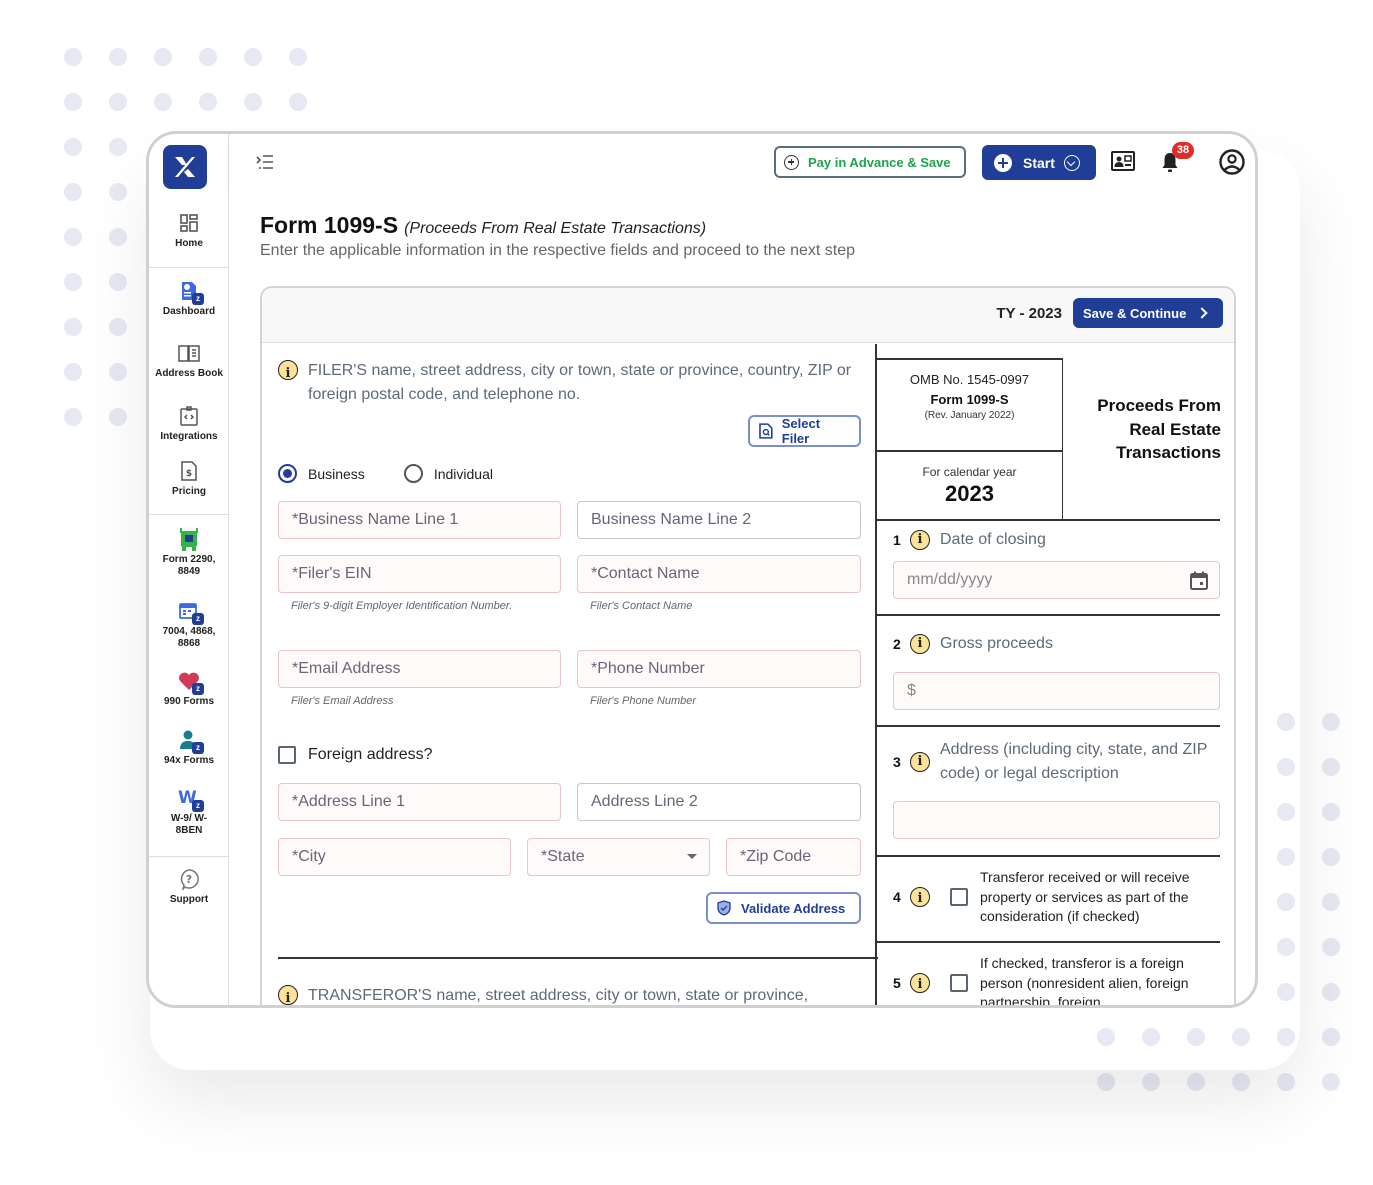  I want to click on box-2-label: 2 Gross proceeds, so click(973, 644).